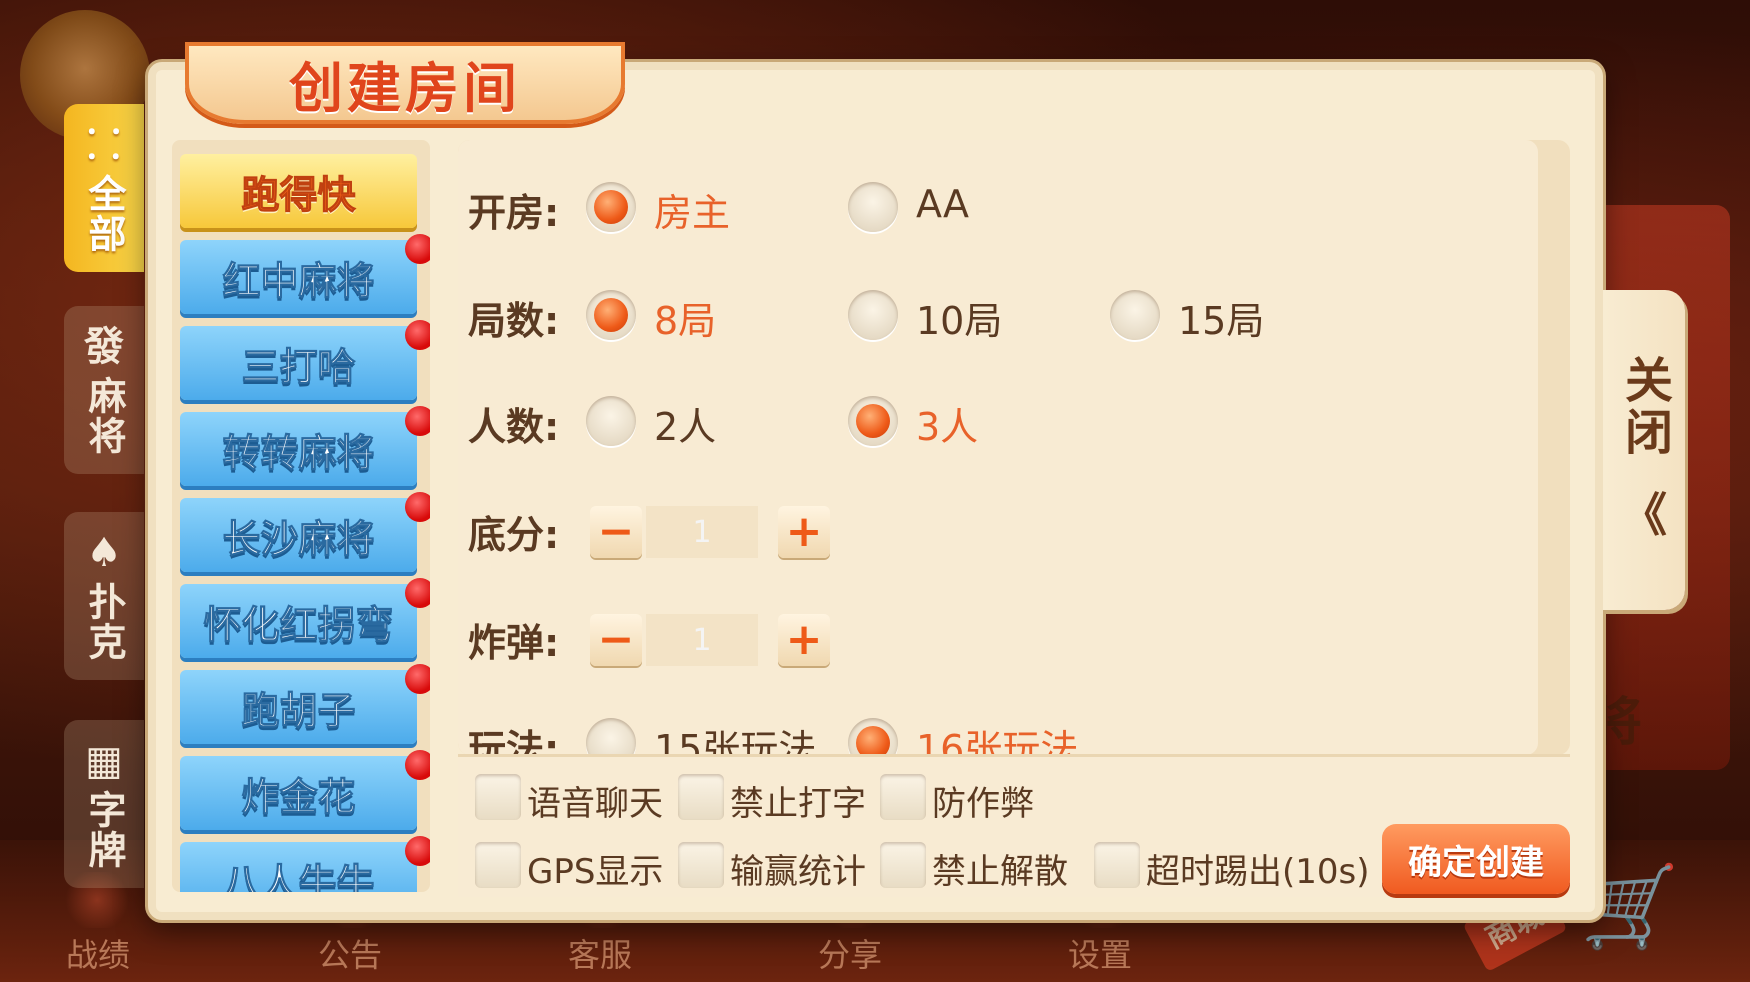 The height and width of the screenshot is (982, 1750). What do you see at coordinates (600, 953) in the screenshot?
I see `bottom-nav-service: 客服` at bounding box center [600, 953].